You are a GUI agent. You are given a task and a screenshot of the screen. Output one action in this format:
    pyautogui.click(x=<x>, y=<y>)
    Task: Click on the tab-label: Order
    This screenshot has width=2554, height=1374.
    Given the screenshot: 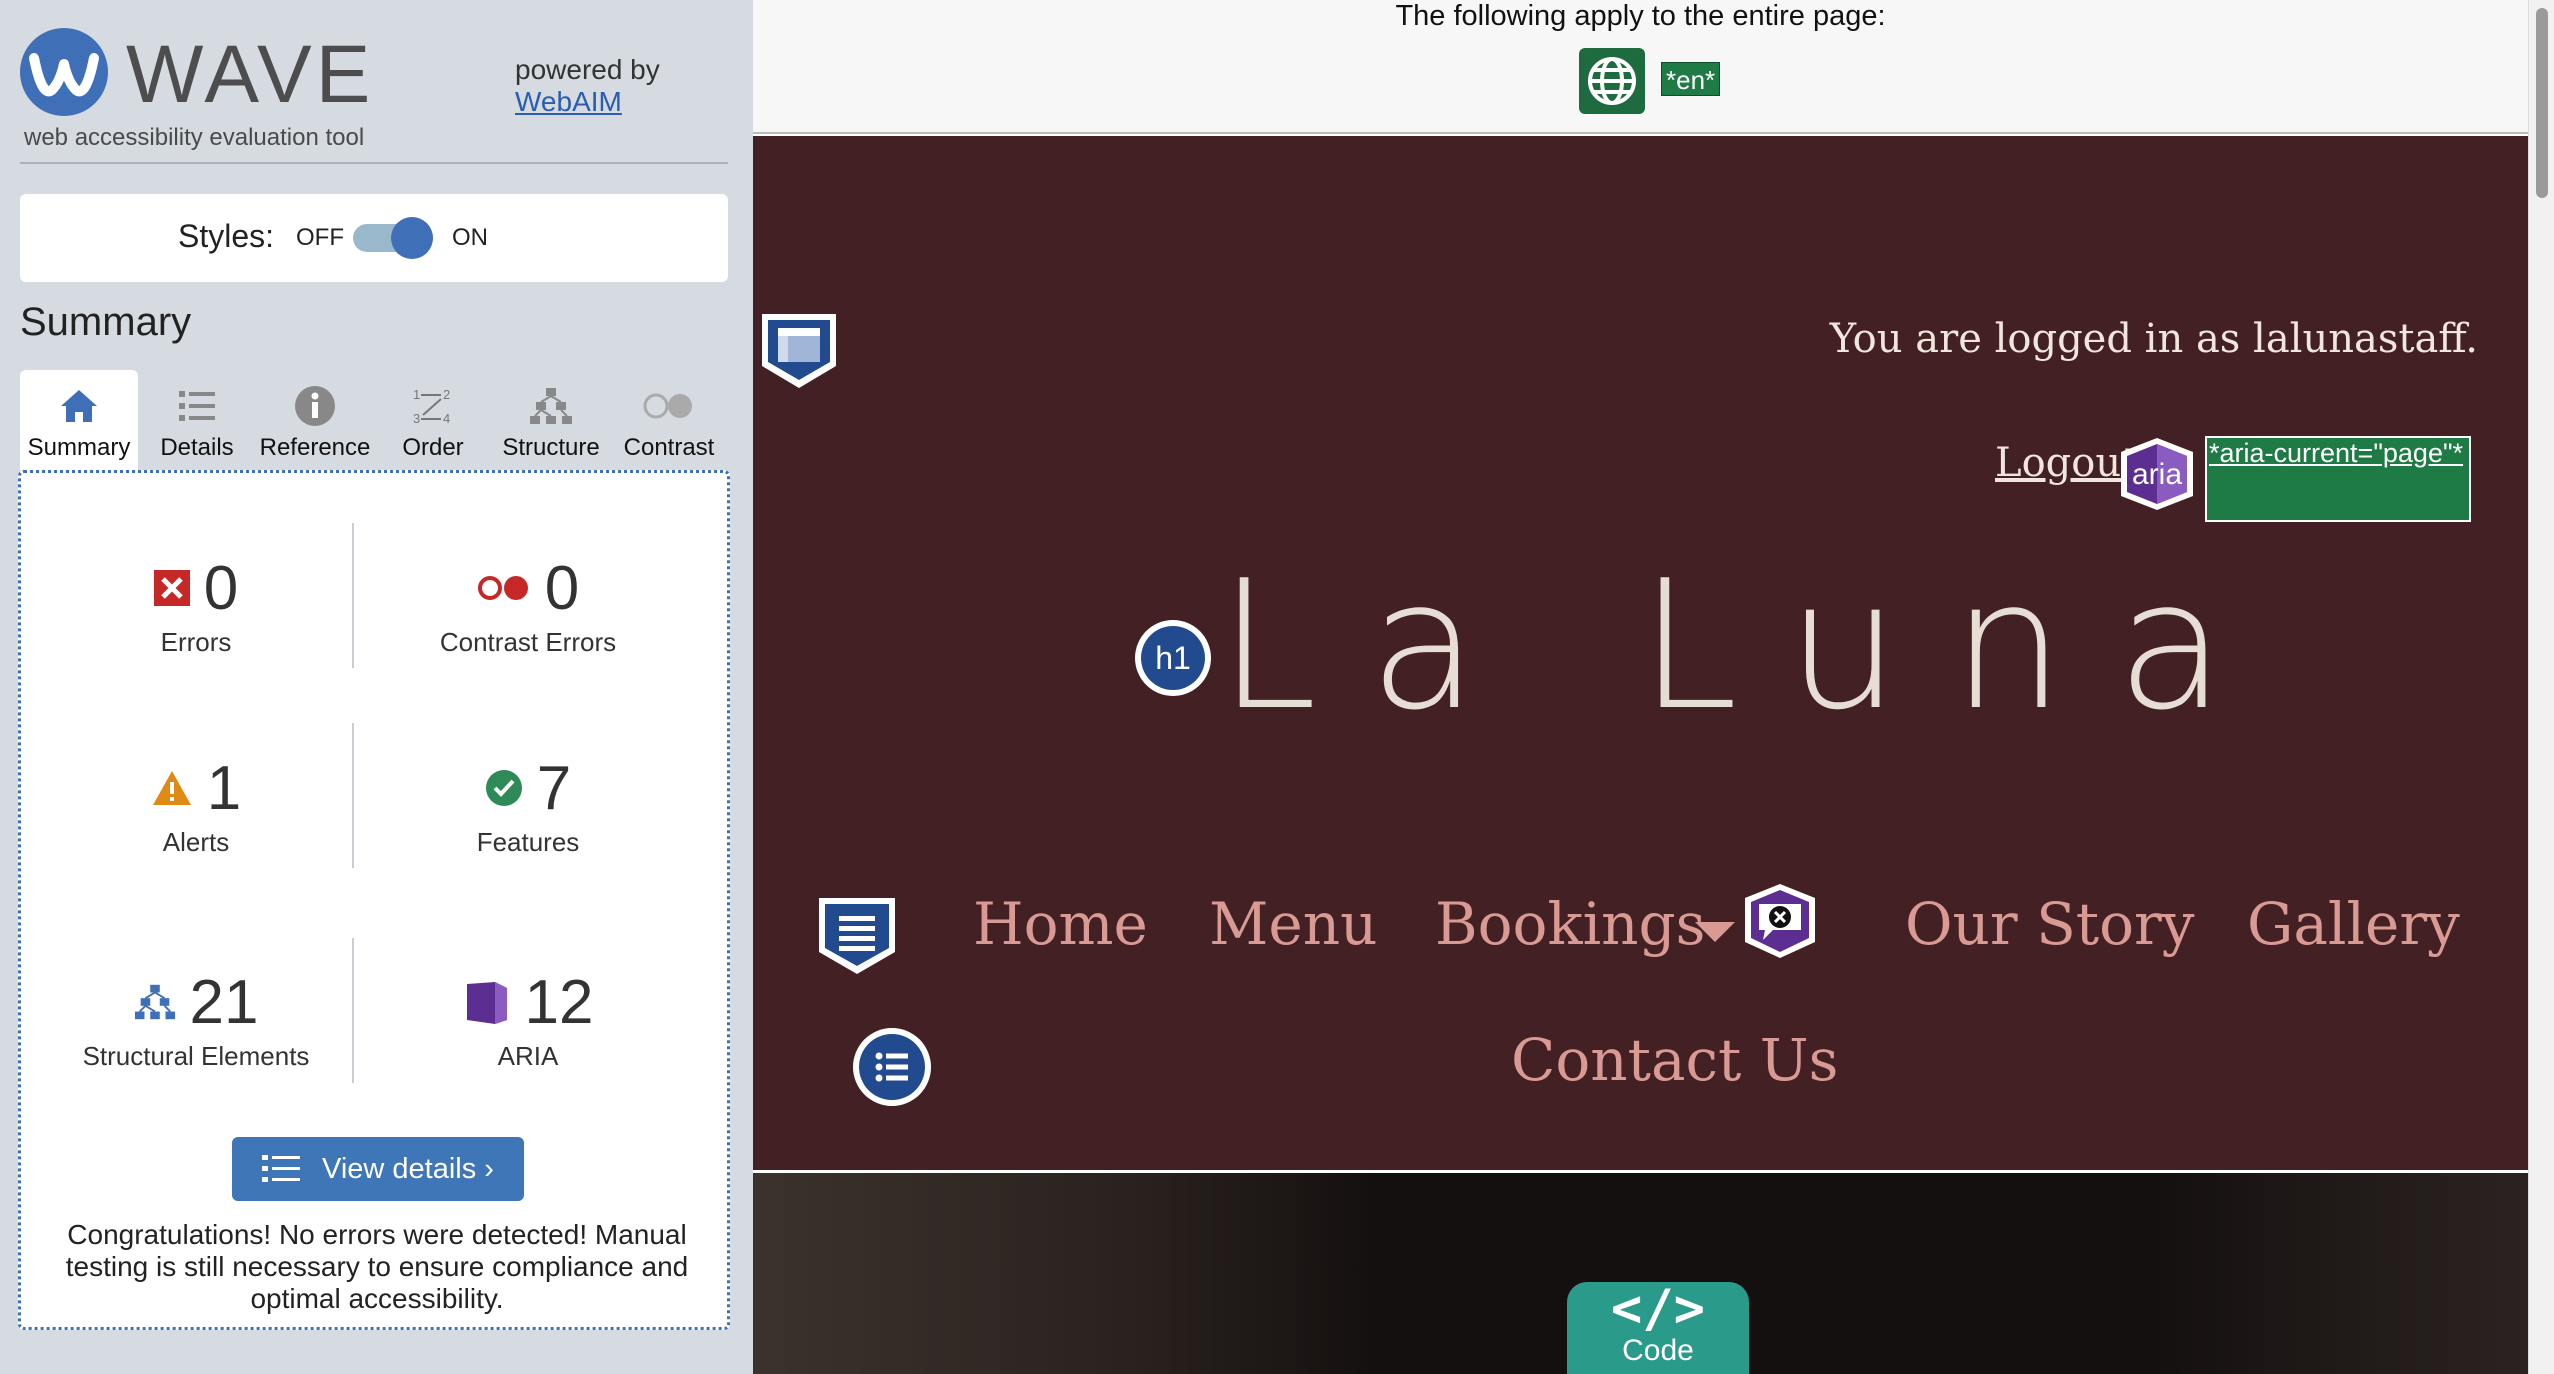 What is the action you would take?
    pyautogui.click(x=433, y=447)
    